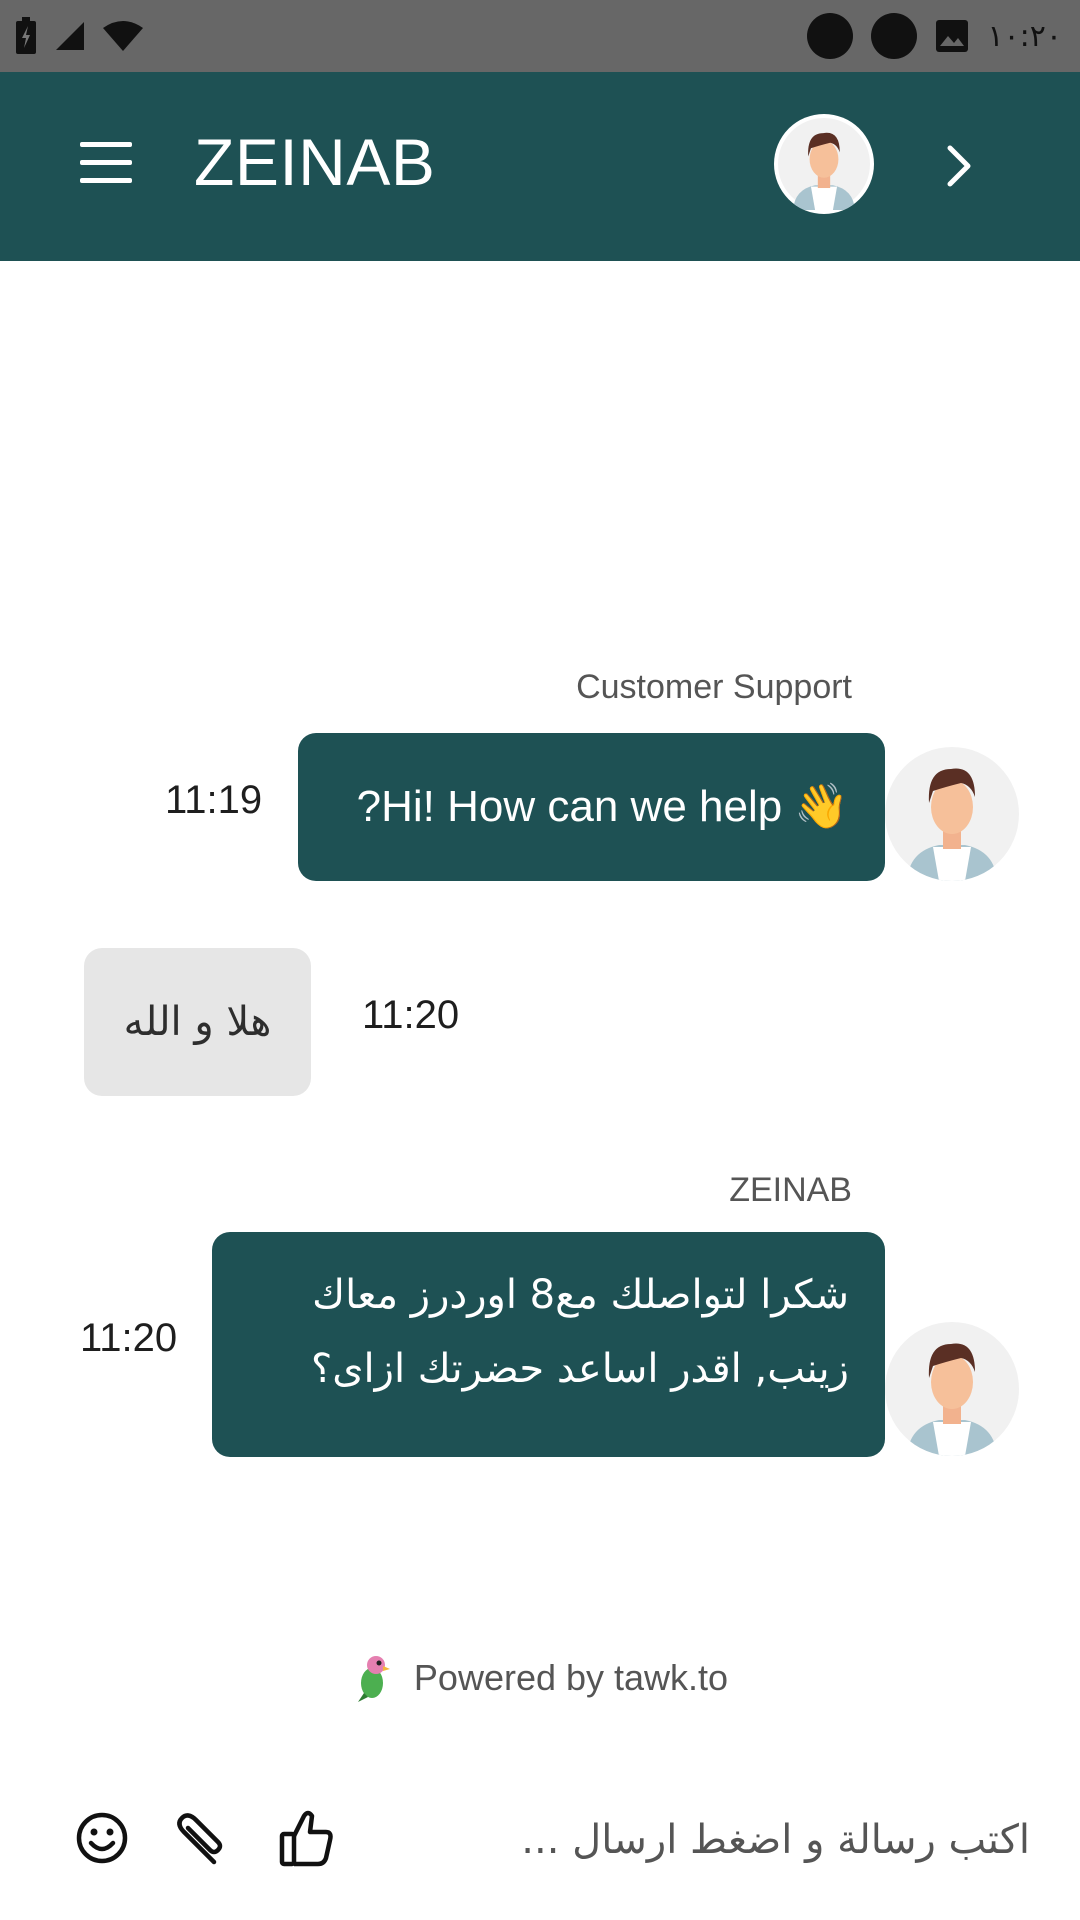 This screenshot has height=1920, width=1080. Describe the element at coordinates (315, 162) in the screenshot. I see `page-title: ZEINAB` at that location.